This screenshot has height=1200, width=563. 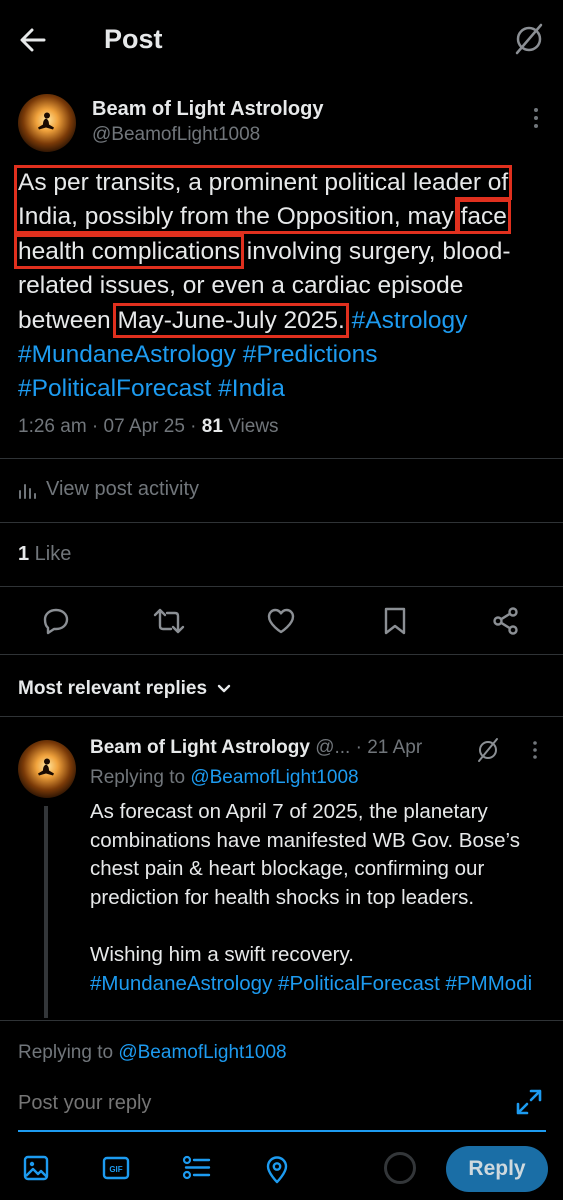 What do you see at coordinates (212, 426) in the screenshot?
I see `views-count: 81` at bounding box center [212, 426].